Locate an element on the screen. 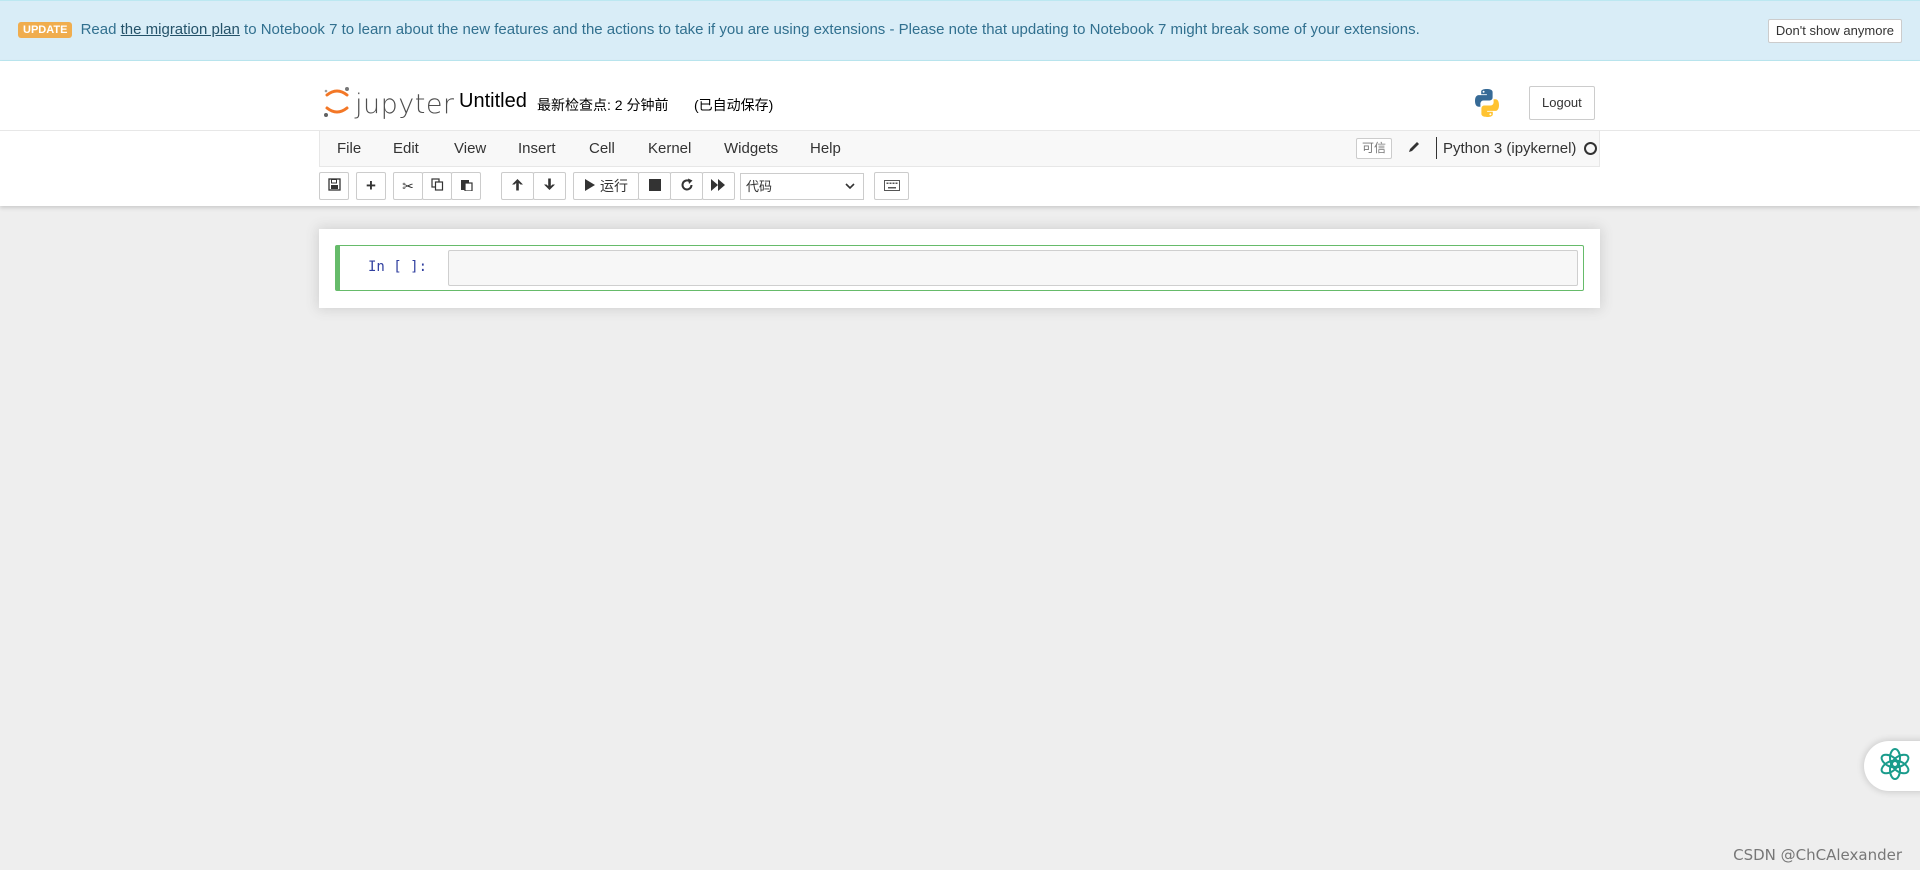 The width and height of the screenshot is (1920, 870). move-down-button is located at coordinates (549, 186).